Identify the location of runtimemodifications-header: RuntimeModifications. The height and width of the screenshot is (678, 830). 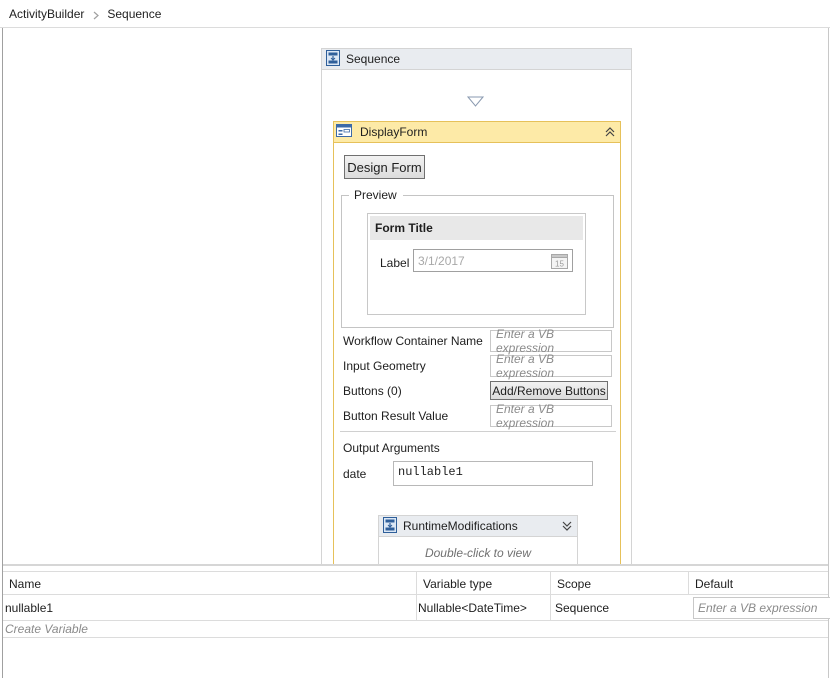
(478, 526).